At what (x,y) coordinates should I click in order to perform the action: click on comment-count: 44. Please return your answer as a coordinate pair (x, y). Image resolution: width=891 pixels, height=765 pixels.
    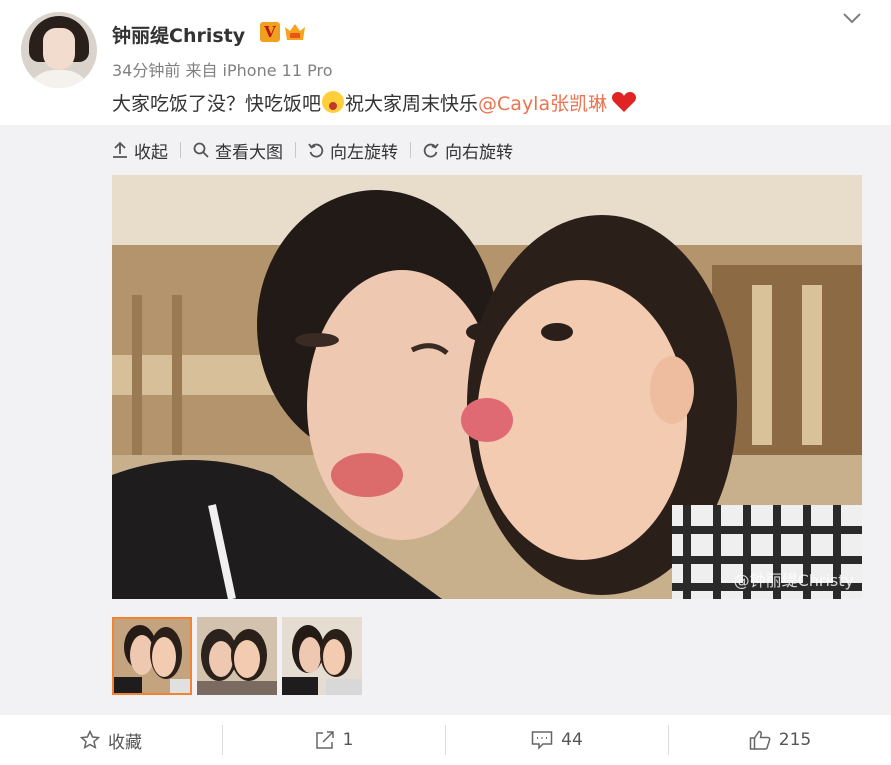
    Looking at the image, I should click on (572, 740).